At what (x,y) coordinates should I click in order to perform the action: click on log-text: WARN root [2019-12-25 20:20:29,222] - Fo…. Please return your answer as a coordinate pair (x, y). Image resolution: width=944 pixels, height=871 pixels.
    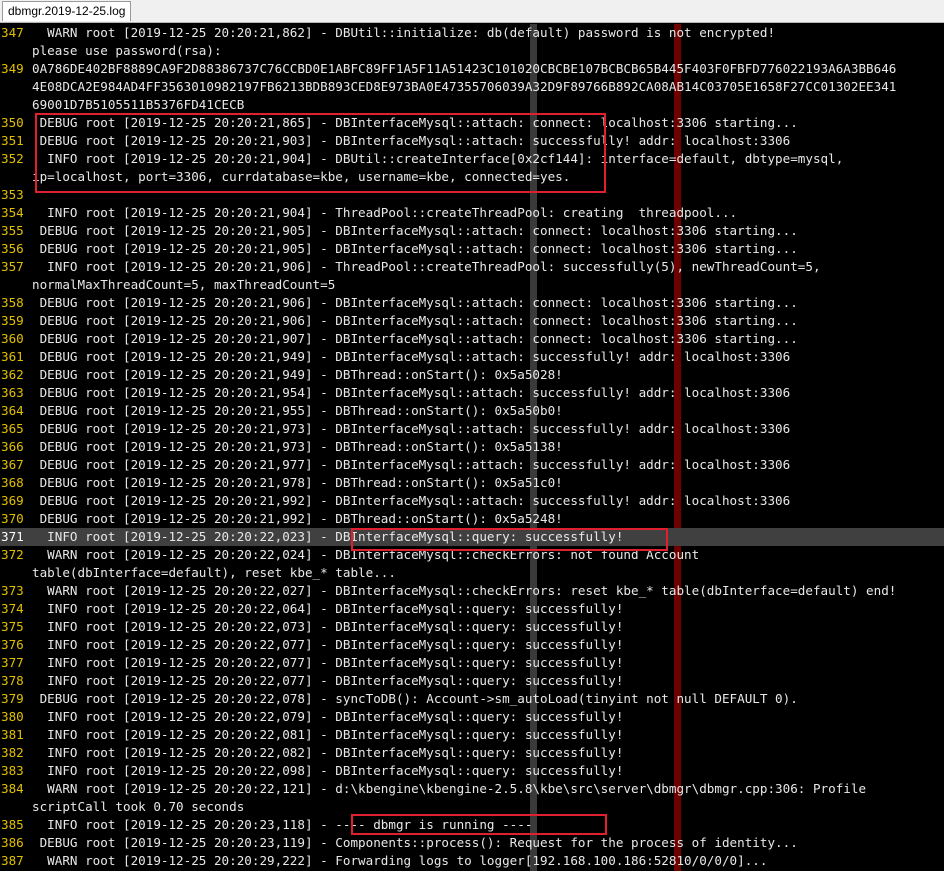
    Looking at the image, I should click on (400, 860).